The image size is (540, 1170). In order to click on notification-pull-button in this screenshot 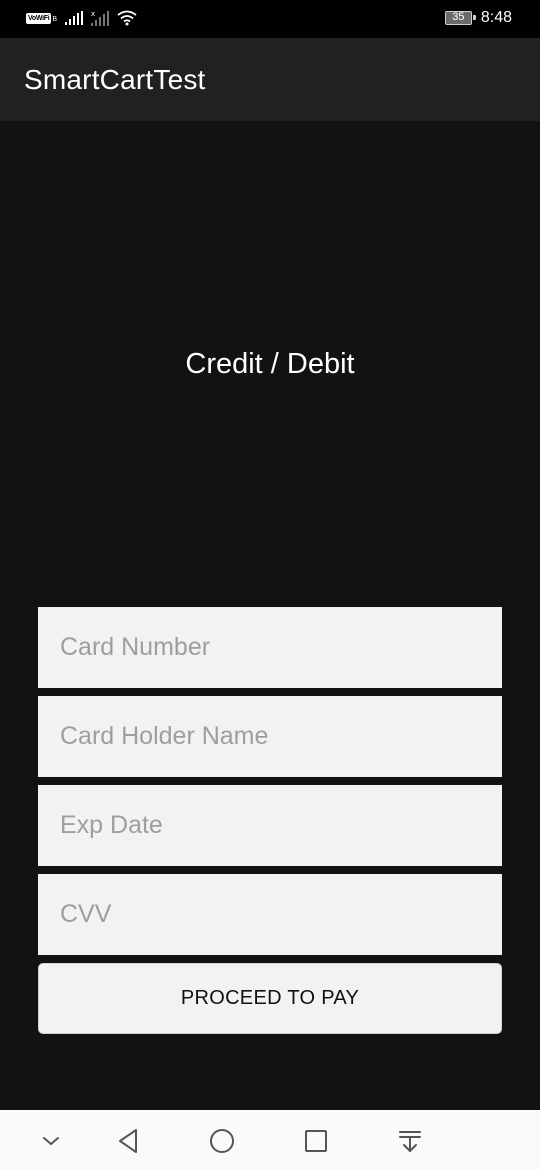, I will do `click(410, 1141)`.